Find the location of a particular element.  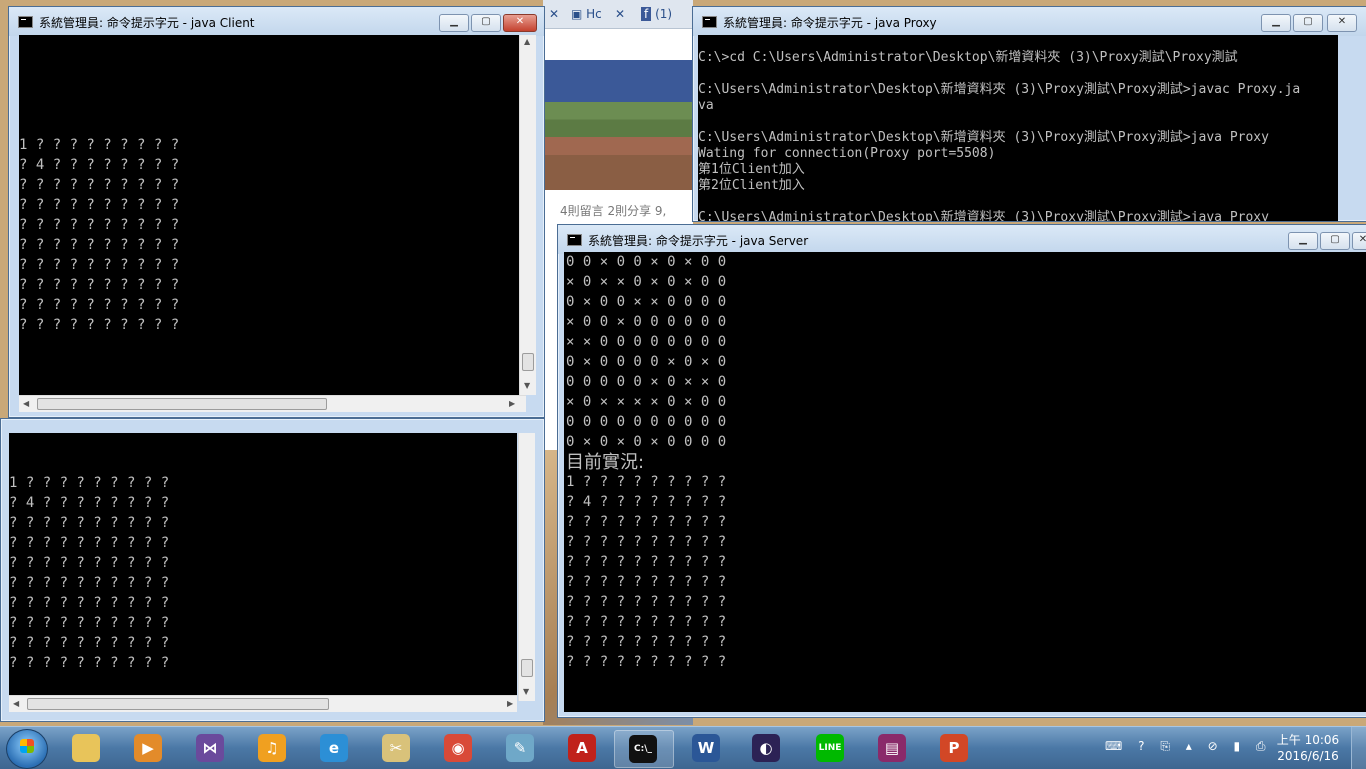

taskbar-button-headset: ♫ is located at coordinates (273, 748).